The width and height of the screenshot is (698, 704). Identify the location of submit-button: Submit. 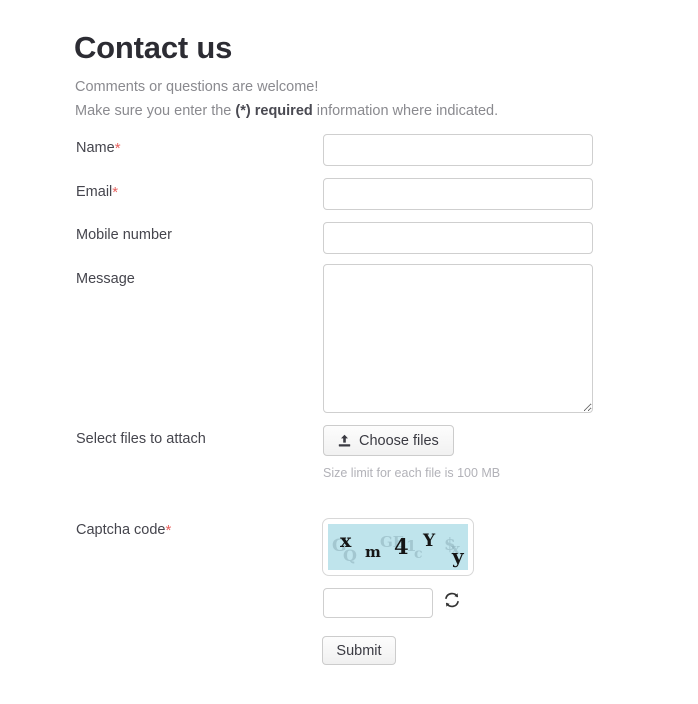
(359, 650).